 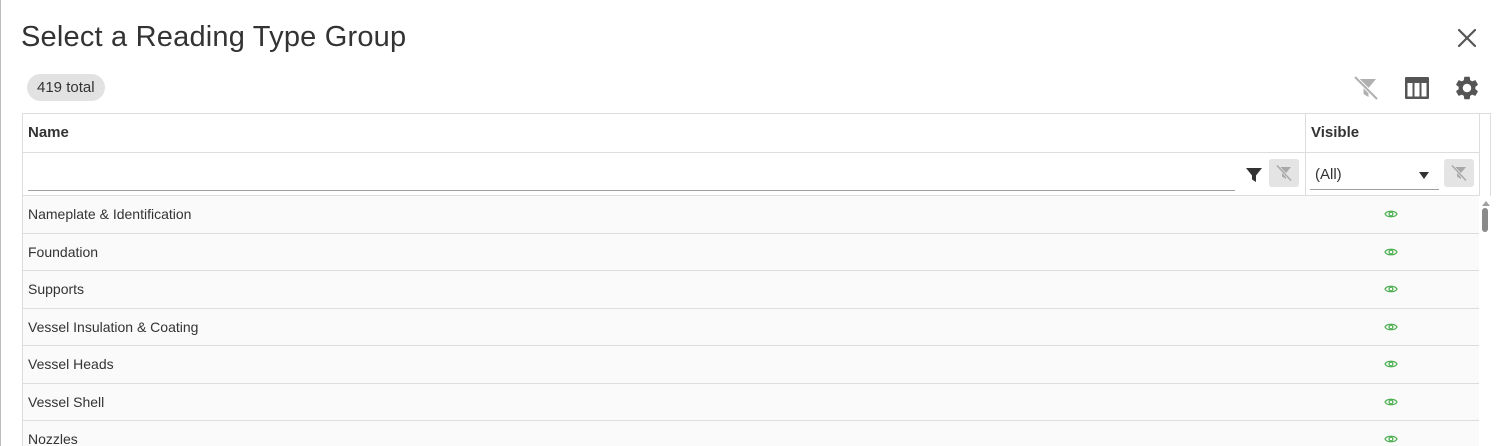 I want to click on column-header-visible: Visible, so click(x=1392, y=133).